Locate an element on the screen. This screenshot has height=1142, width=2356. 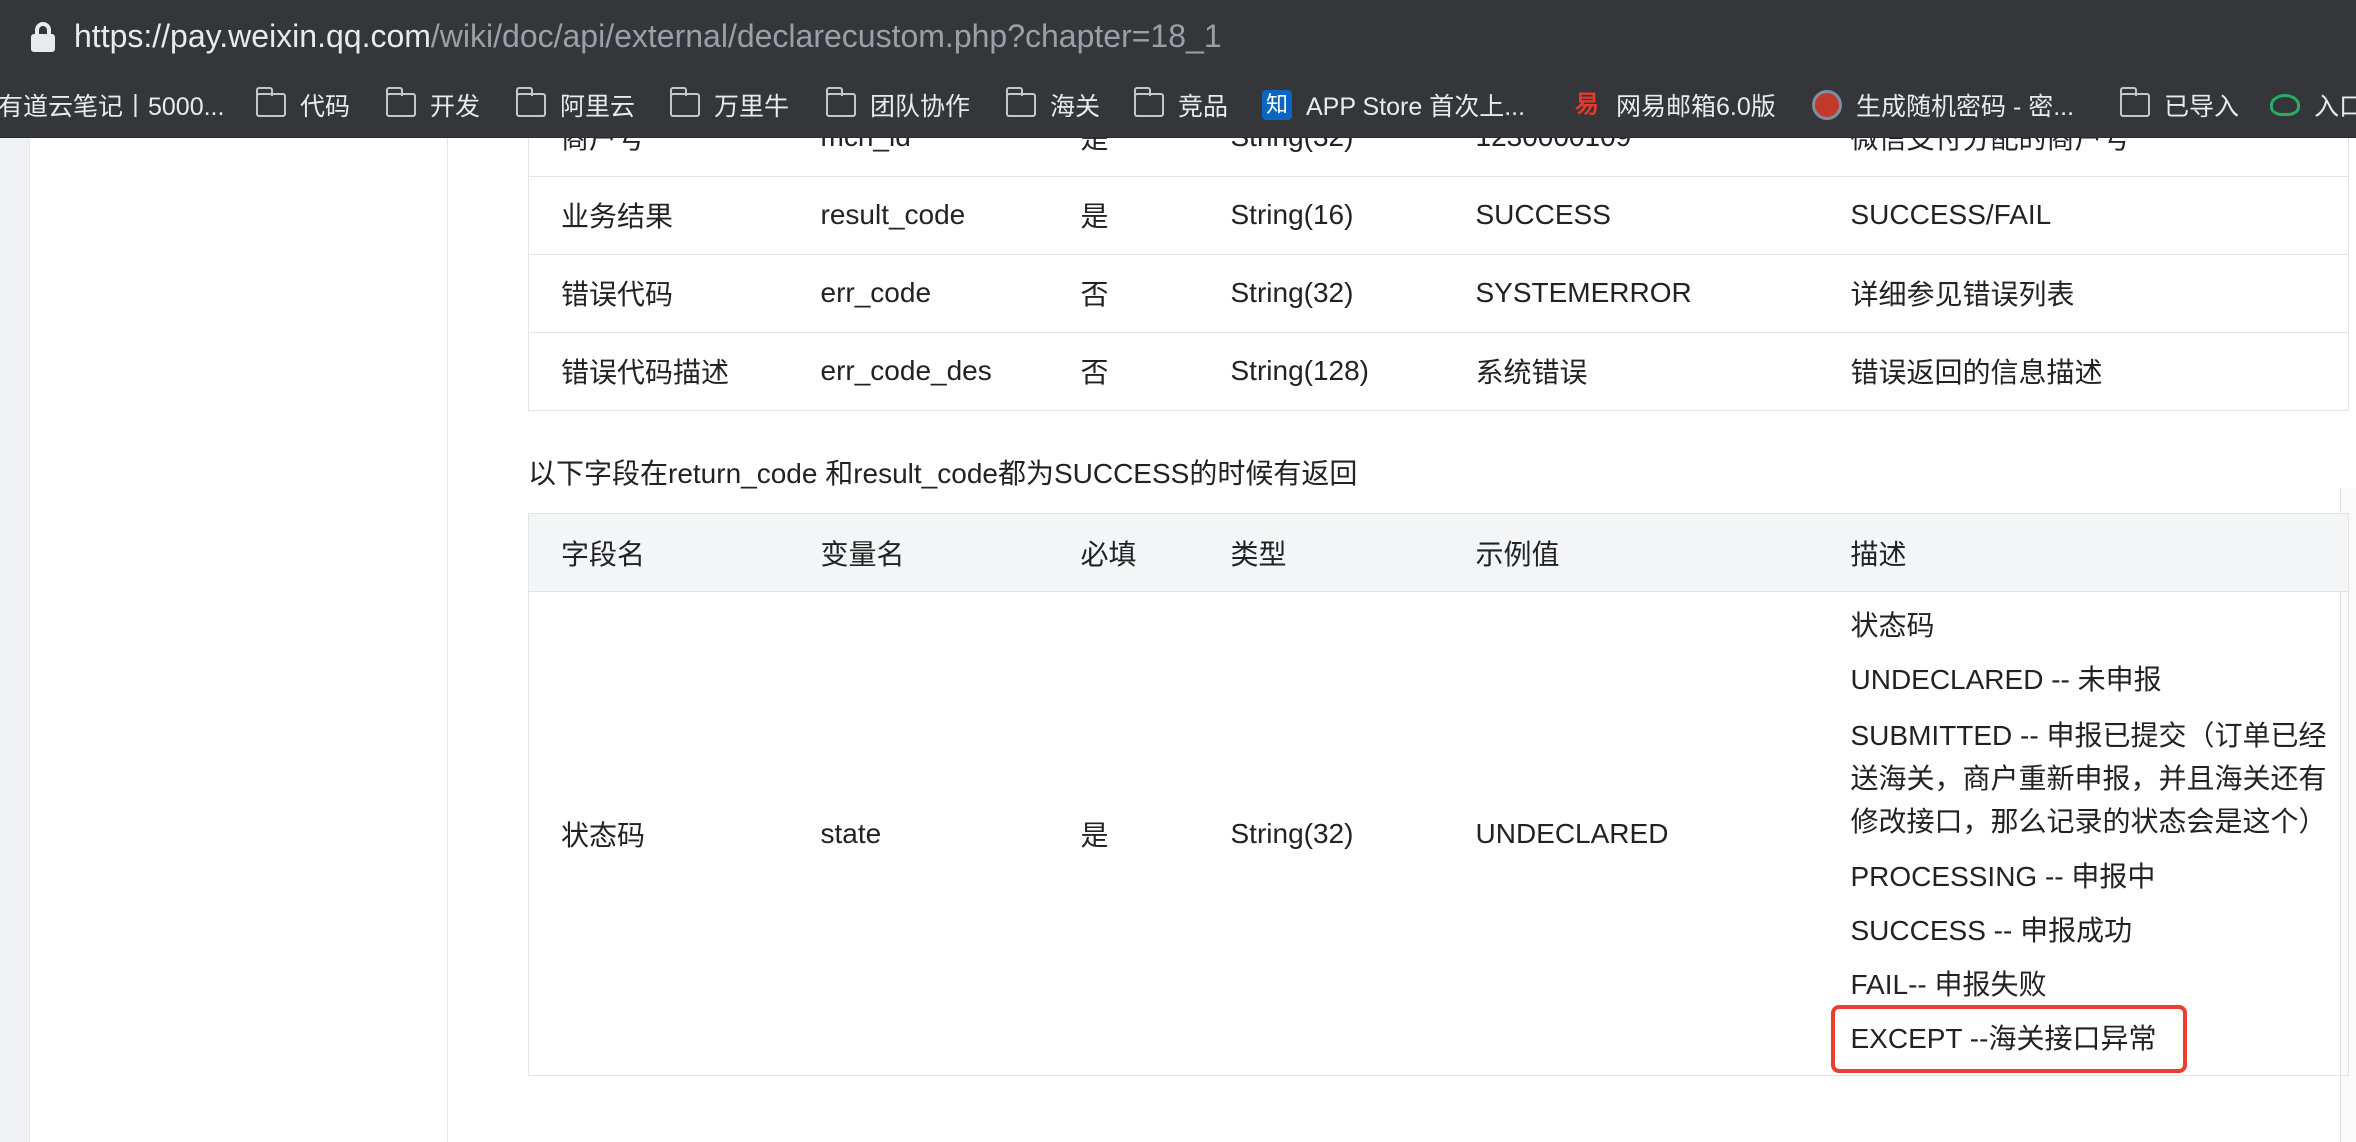
description-cell: SUCCESS/FAIL is located at coordinates (2083, 214).